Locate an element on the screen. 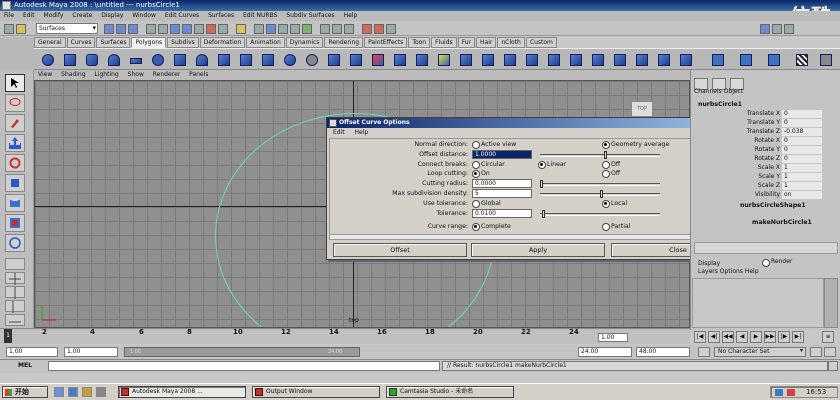 The height and width of the screenshot is (400, 840). normal-active-view-radio: Active view is located at coordinates (494, 144).